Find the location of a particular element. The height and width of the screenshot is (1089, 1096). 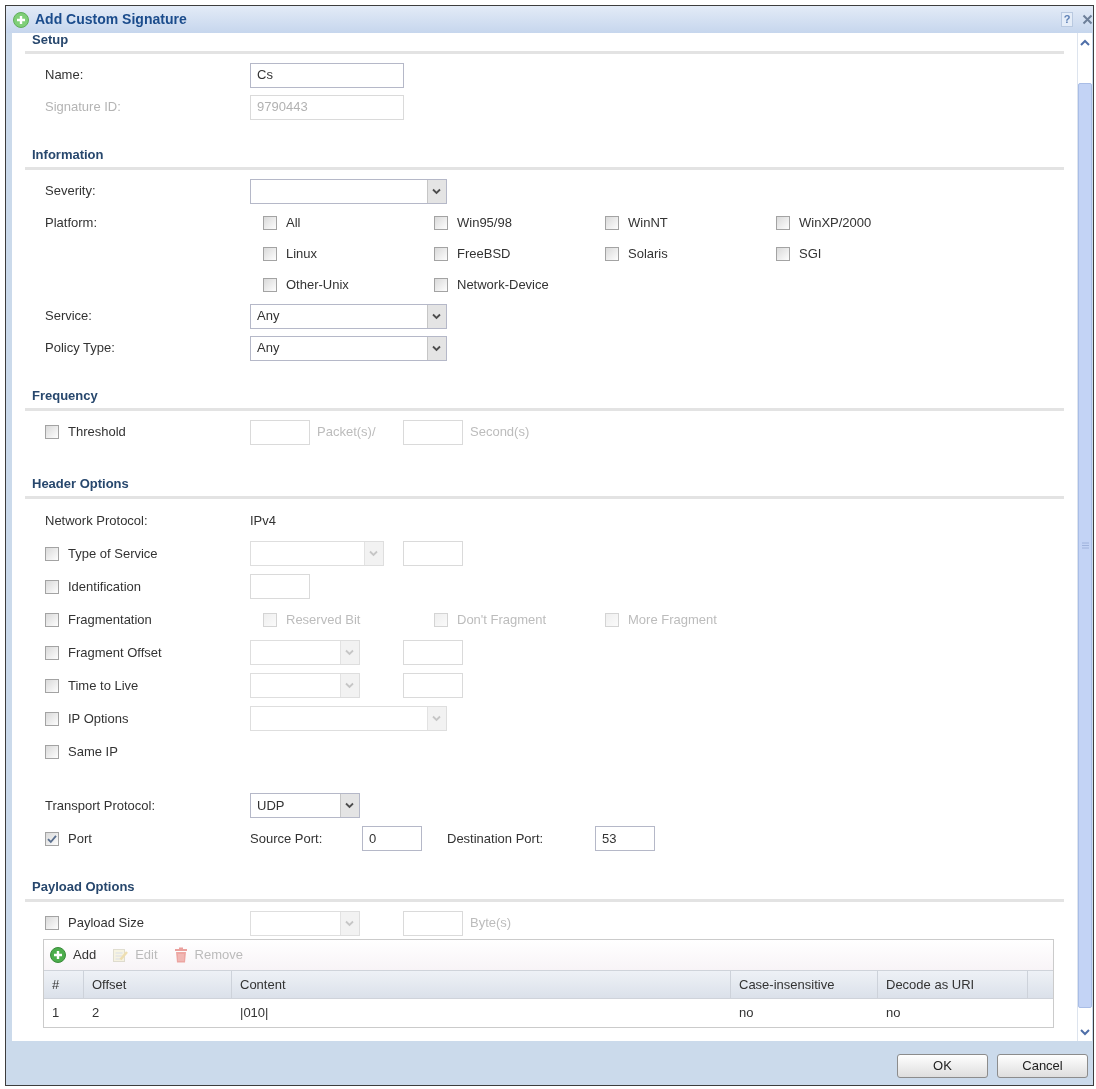

checkbox-label: IP Options is located at coordinates (98, 718).